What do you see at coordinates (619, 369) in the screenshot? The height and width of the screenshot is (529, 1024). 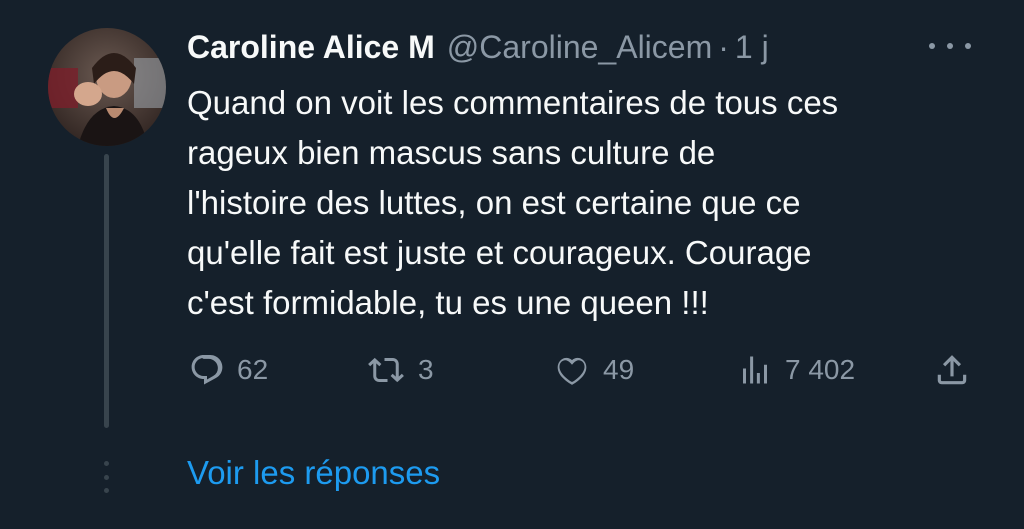 I see `like-count: 49` at bounding box center [619, 369].